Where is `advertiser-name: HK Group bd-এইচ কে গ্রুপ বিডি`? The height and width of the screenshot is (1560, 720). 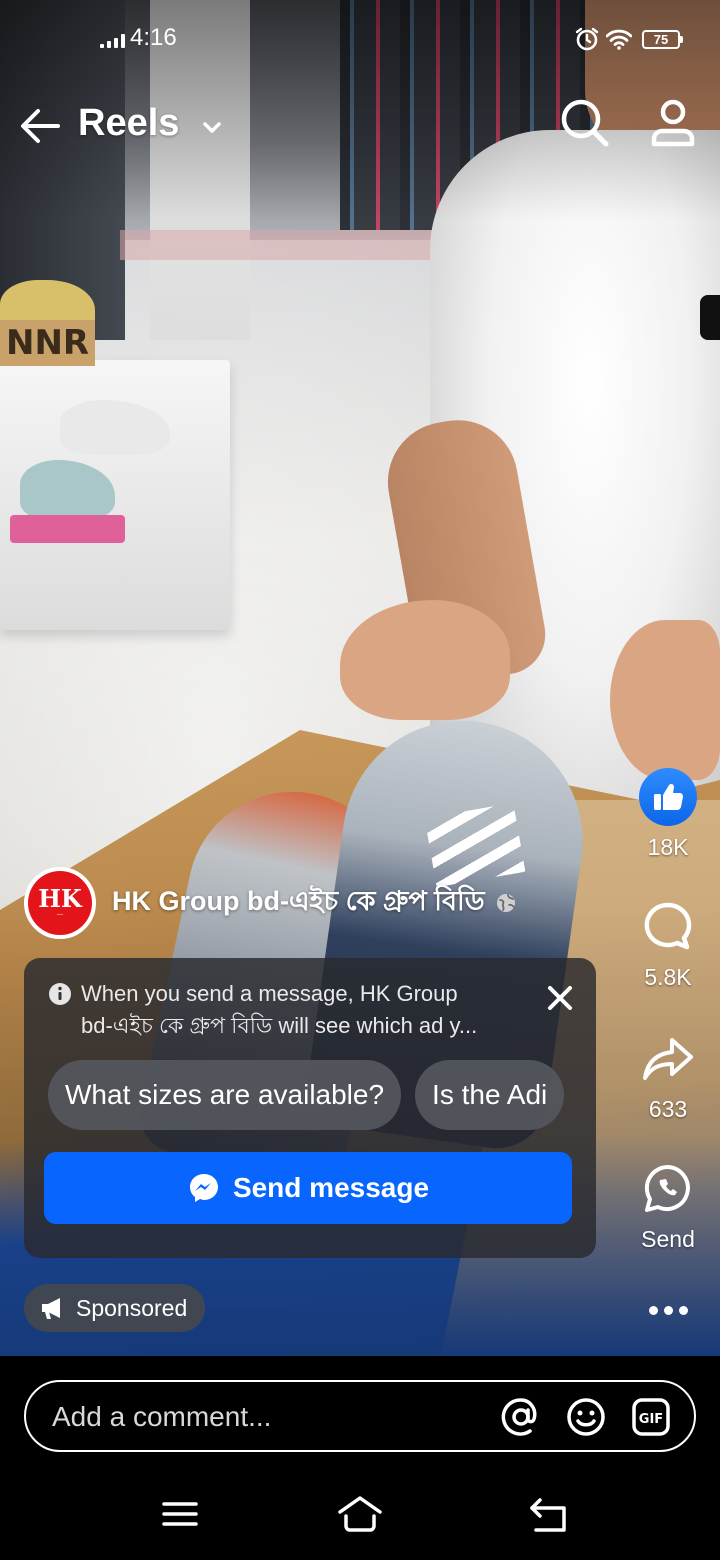
advertiser-name: HK Group bd-এইচ কে গ্রুপ বিডি is located at coordinates (298, 903).